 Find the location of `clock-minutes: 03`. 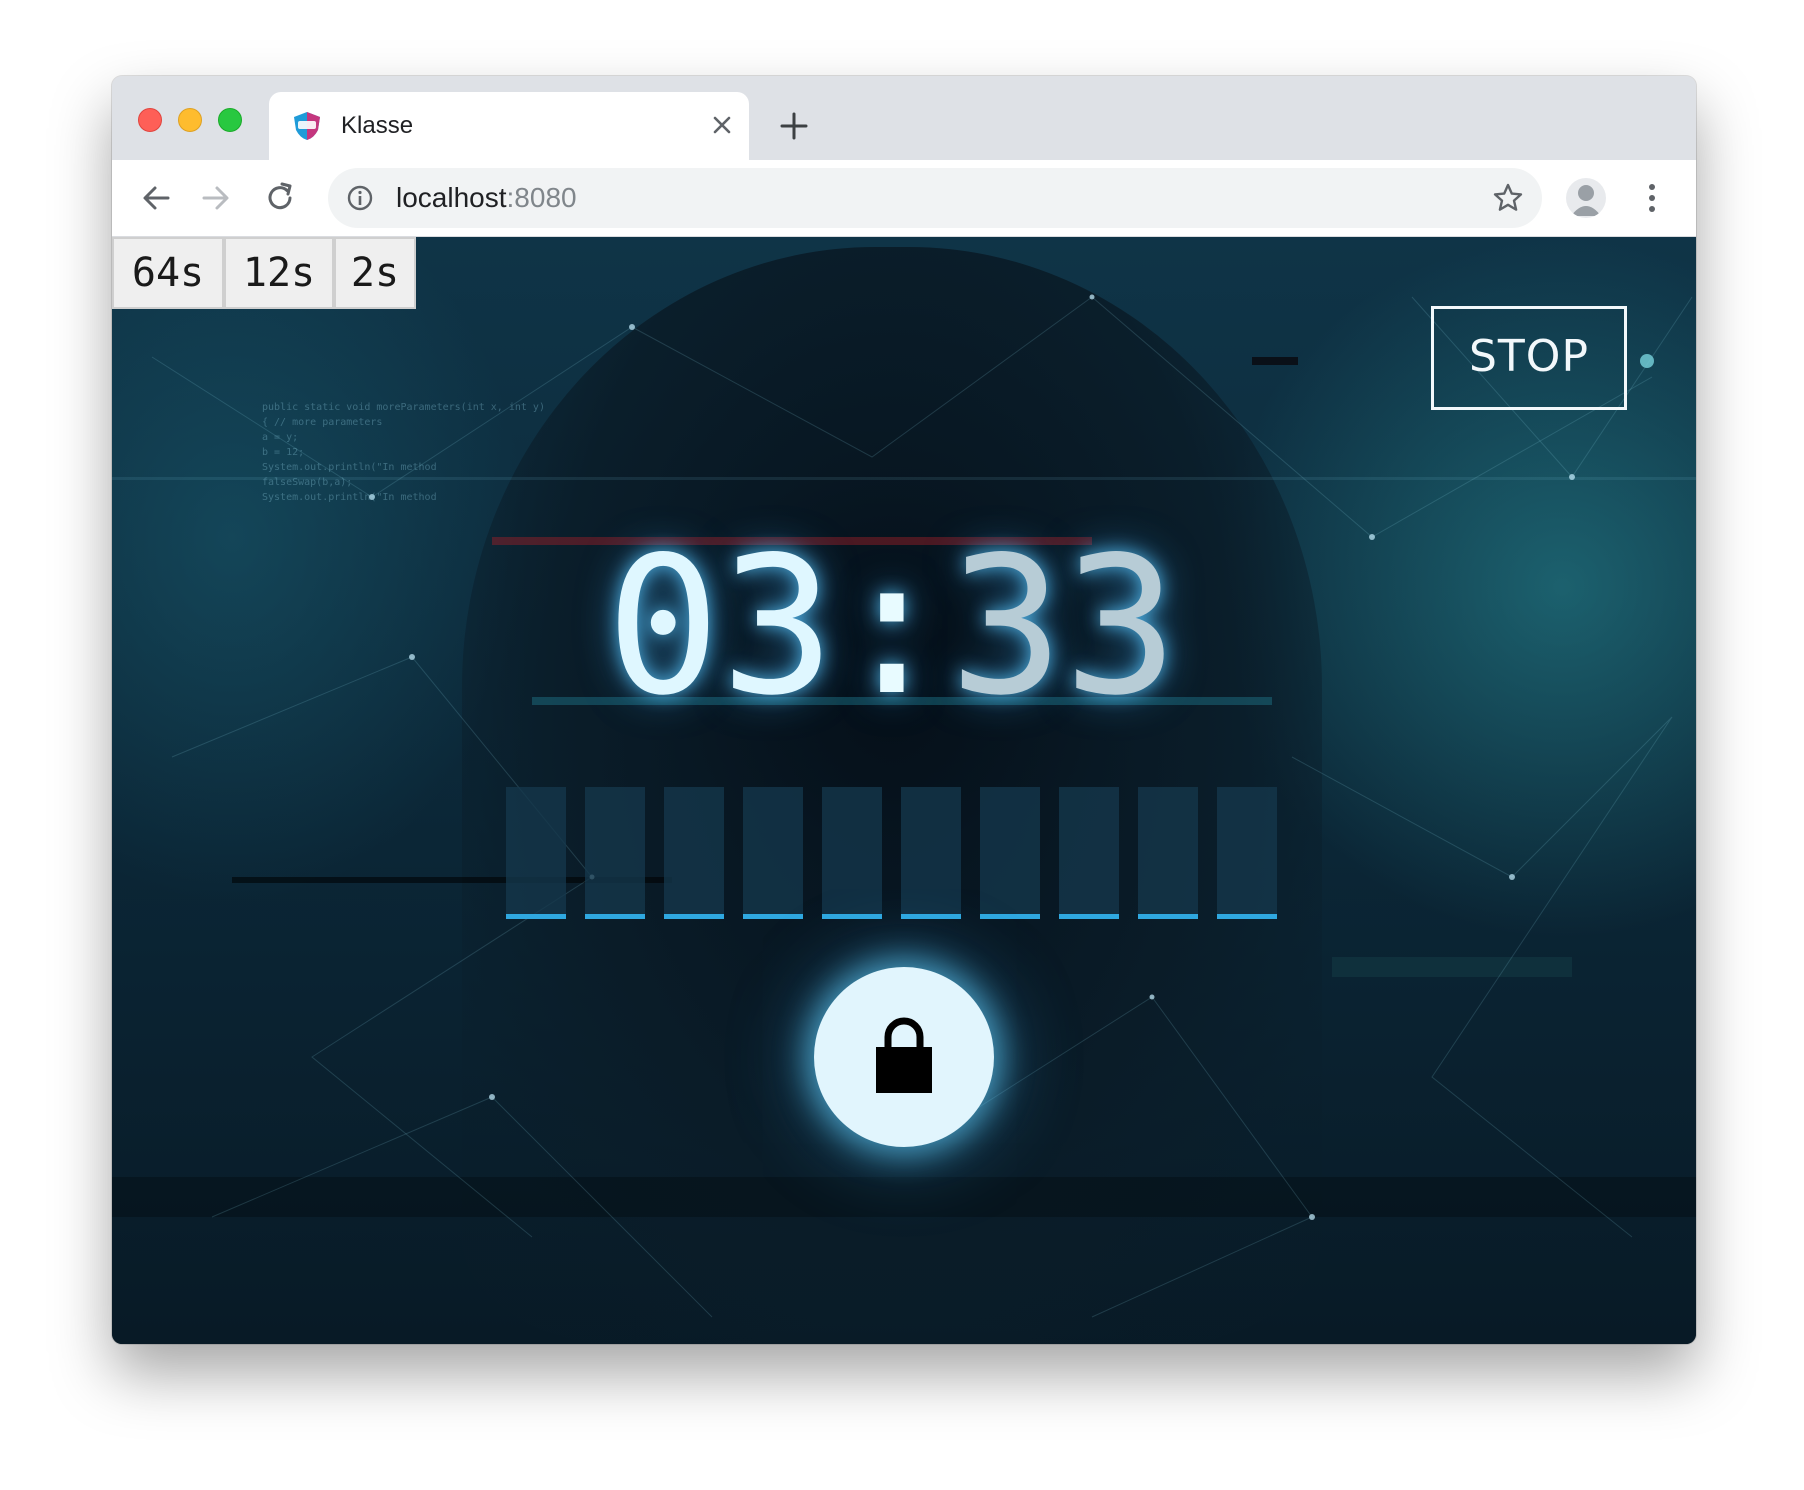

clock-minutes: 03 is located at coordinates (720, 626).